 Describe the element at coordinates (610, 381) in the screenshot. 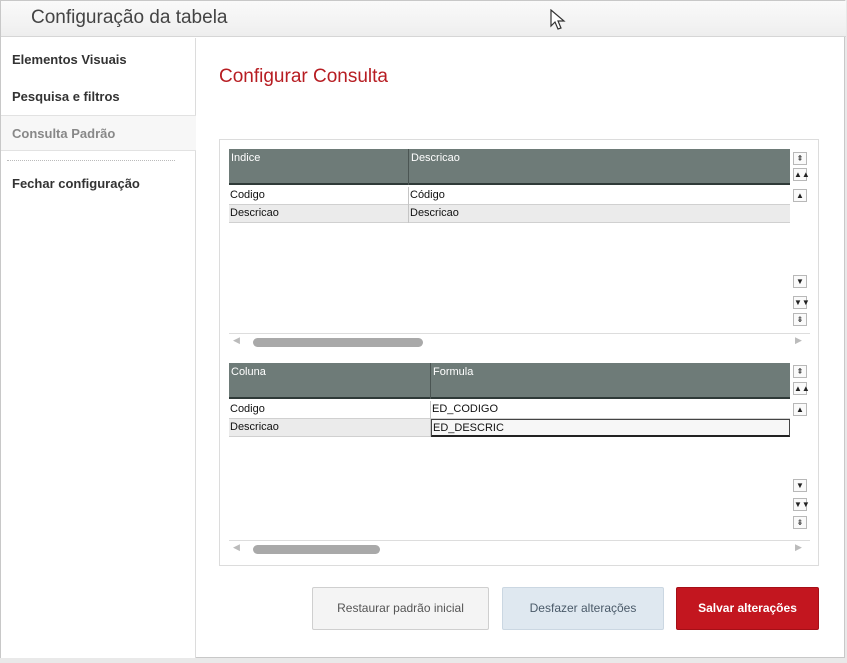

I see `column-header-formula: Formula` at that location.